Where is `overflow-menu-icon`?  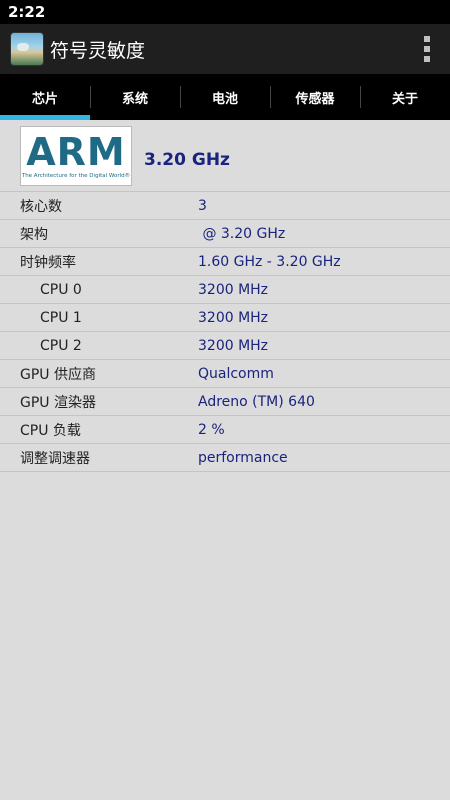
overflow-menu-icon is located at coordinates (427, 49).